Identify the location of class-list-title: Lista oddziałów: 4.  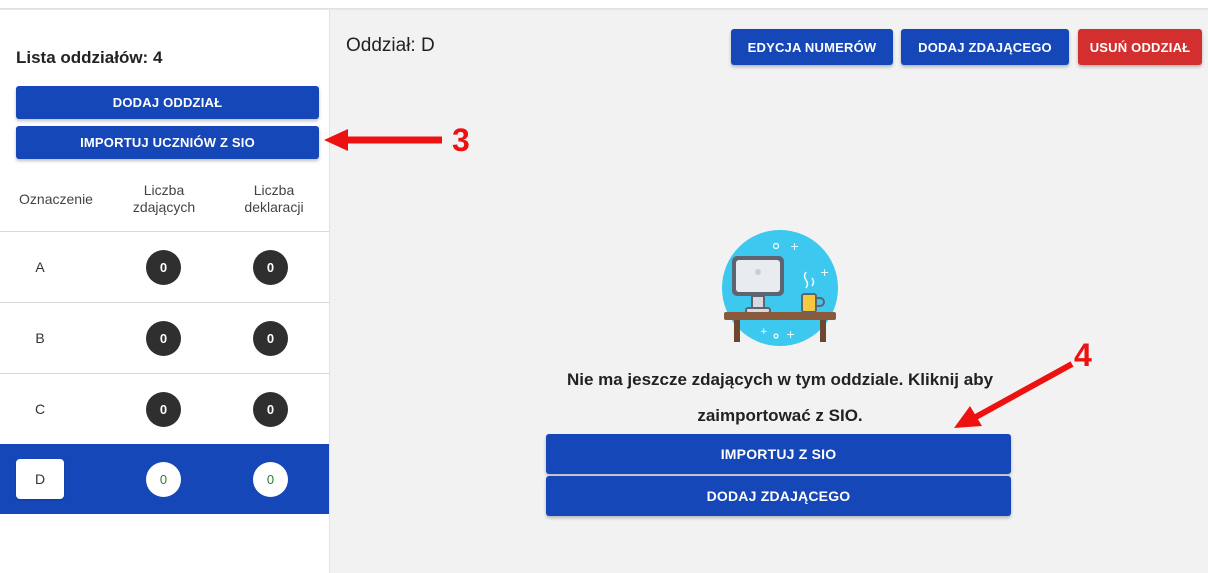
(89, 57).